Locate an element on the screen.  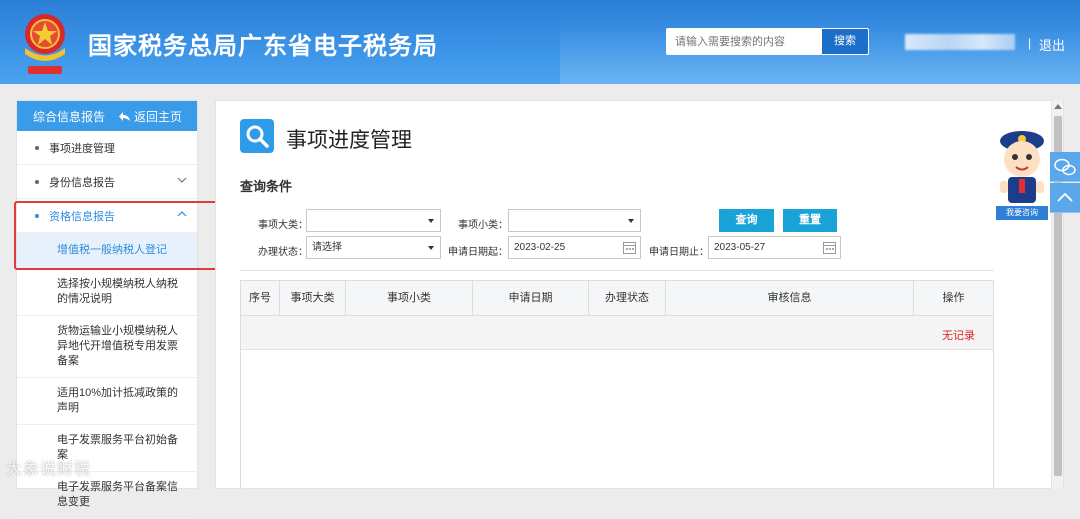
search-input is located at coordinates (745, 41).